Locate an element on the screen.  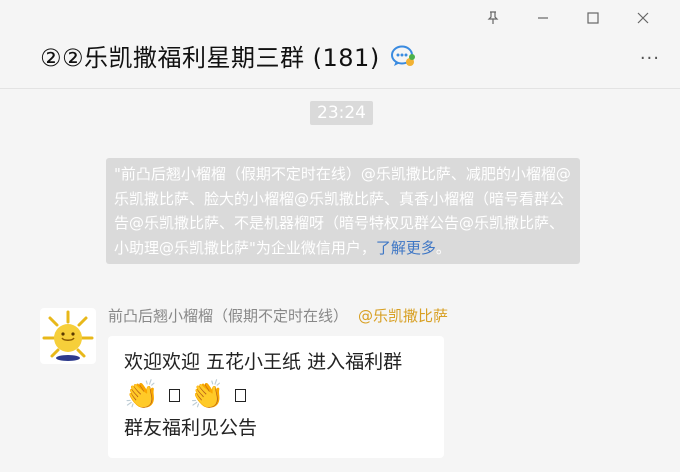
window-controls is located at coordinates (568, 18).